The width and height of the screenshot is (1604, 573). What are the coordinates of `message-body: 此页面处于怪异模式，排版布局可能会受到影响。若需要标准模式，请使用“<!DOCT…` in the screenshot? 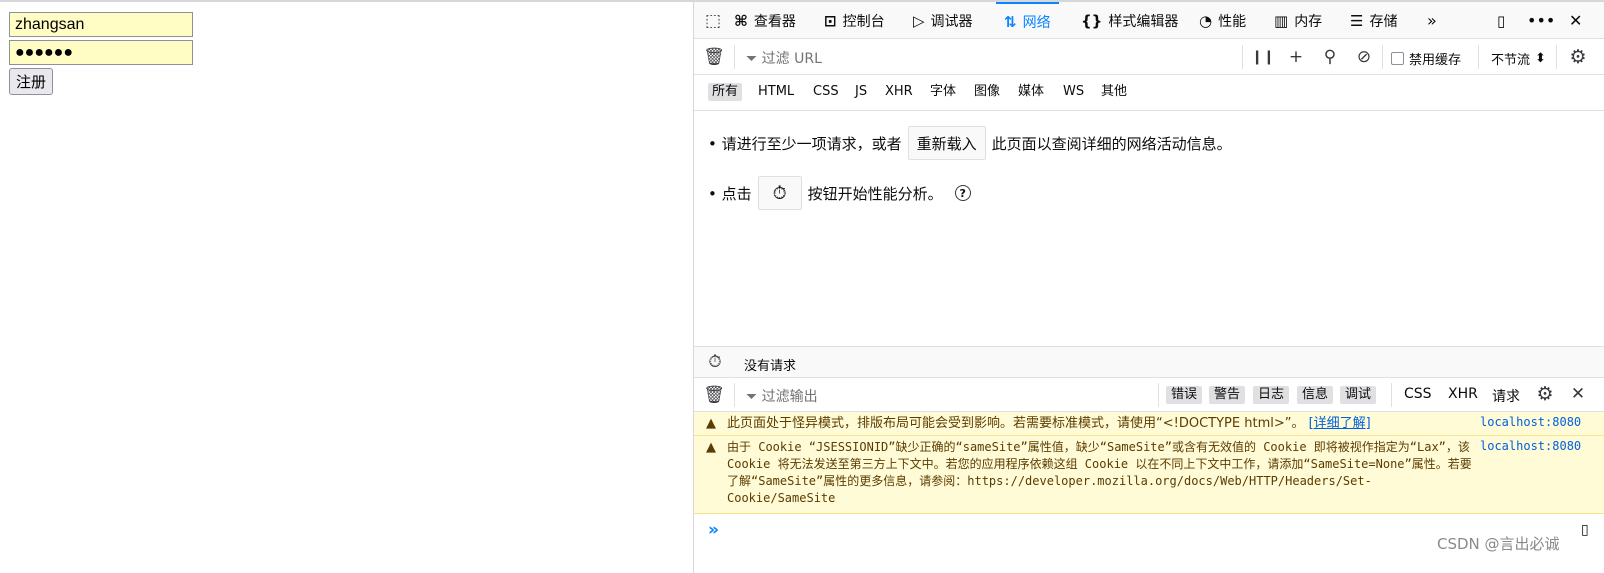 It's located at (1016, 423).